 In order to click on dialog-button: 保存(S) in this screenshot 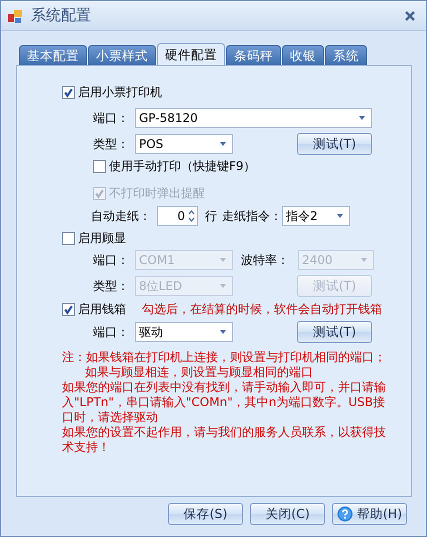, I will do `click(205, 514)`.